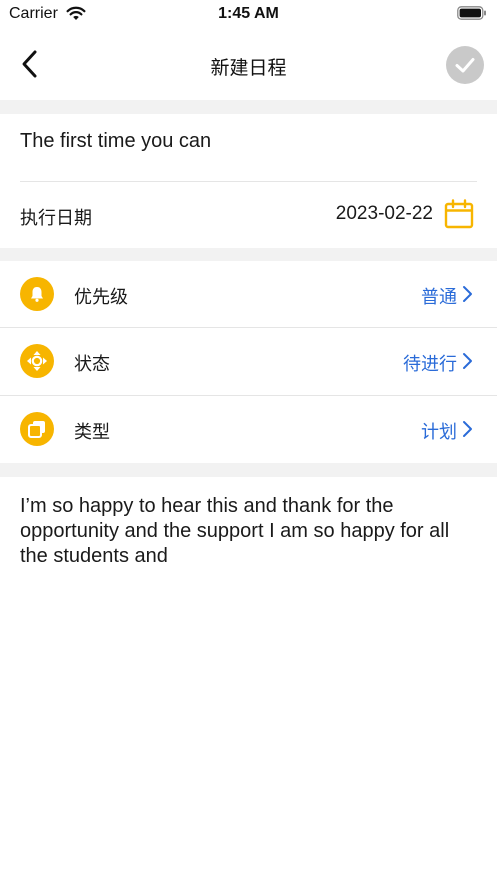  What do you see at coordinates (439, 432) in the screenshot?
I see `type-value: 计划` at bounding box center [439, 432].